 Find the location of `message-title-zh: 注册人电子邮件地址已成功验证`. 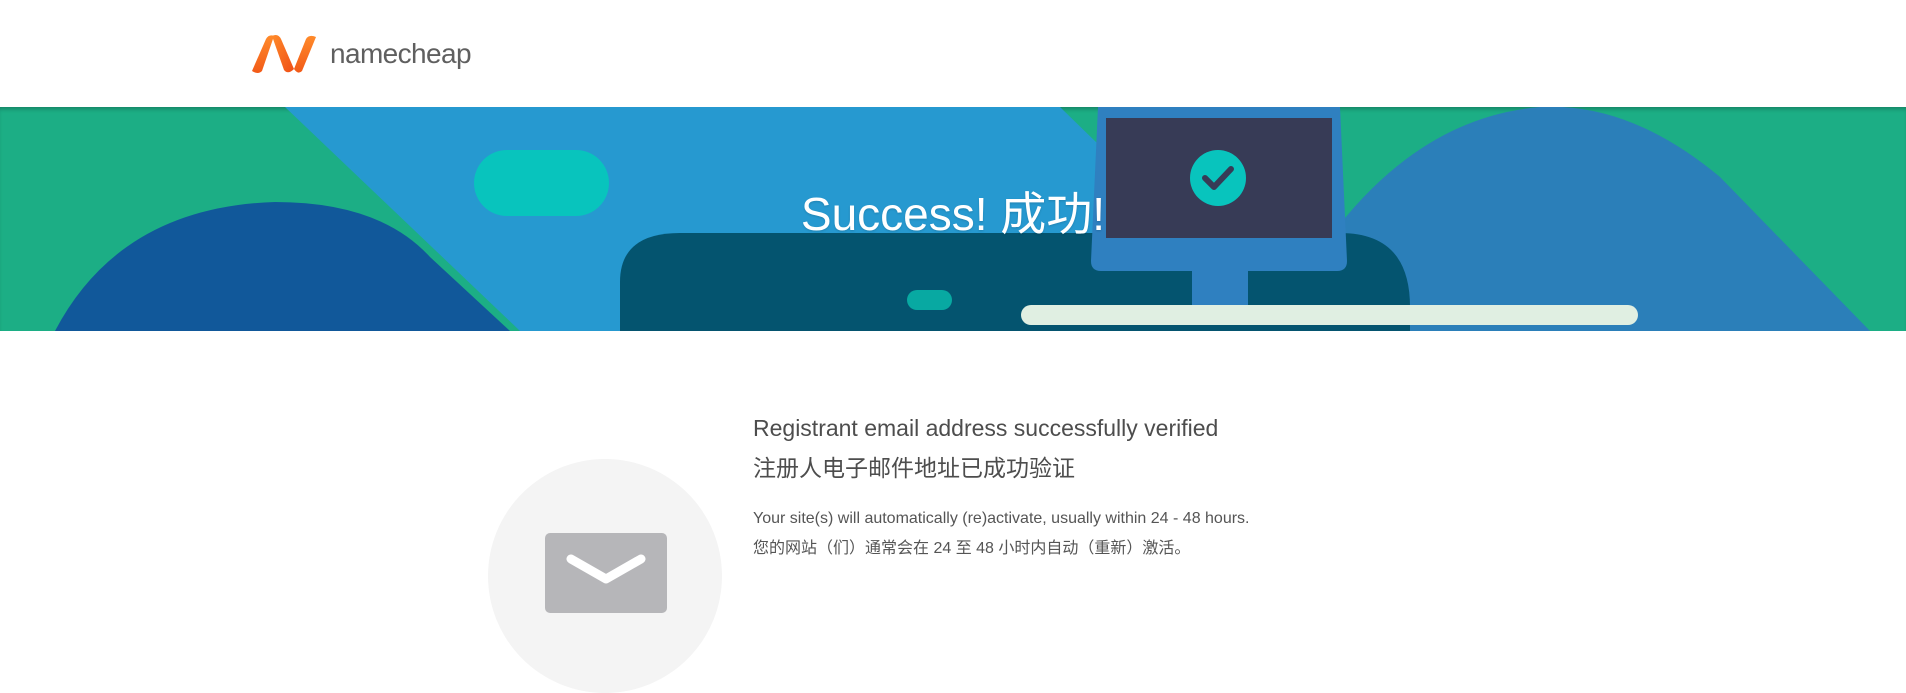

message-title-zh: 注册人电子邮件地址已成功验证 is located at coordinates (914, 468).